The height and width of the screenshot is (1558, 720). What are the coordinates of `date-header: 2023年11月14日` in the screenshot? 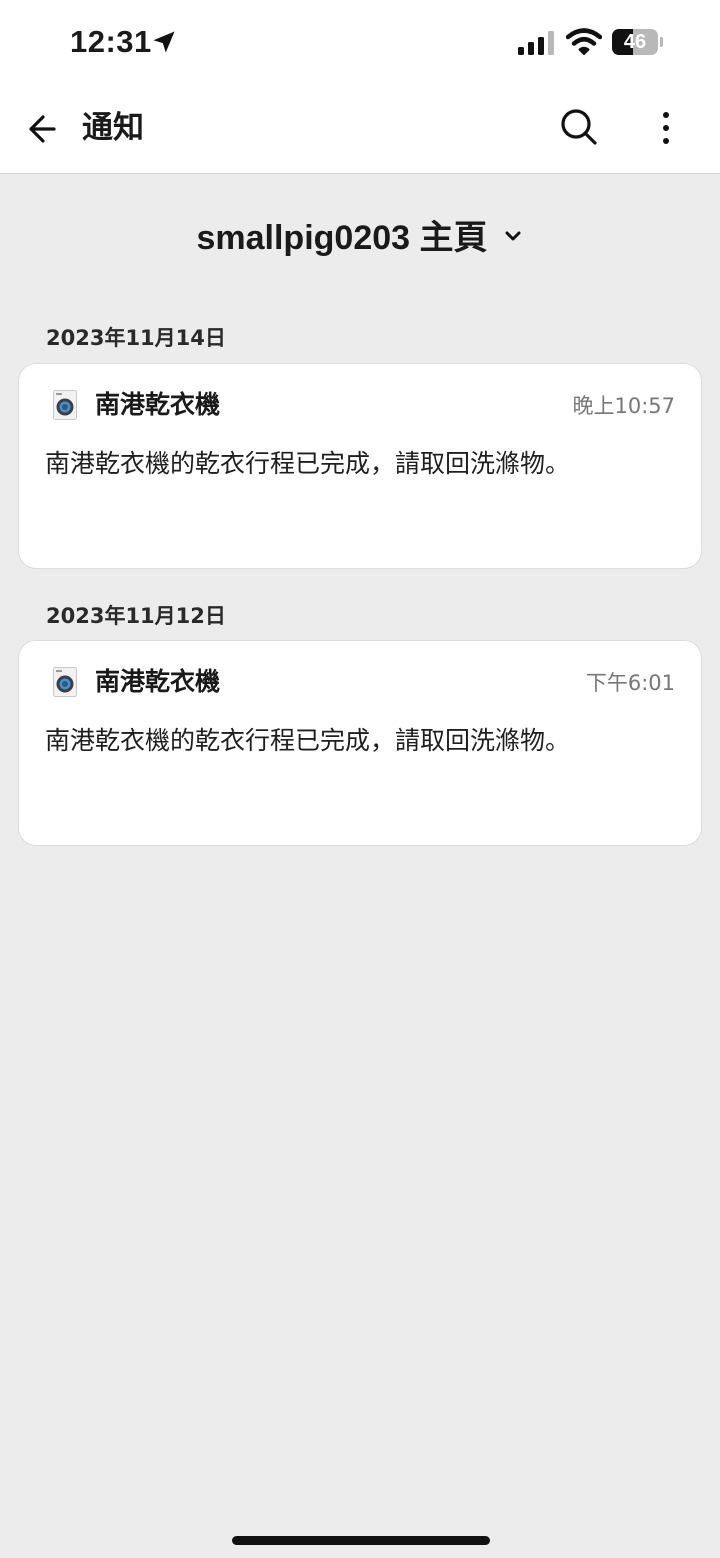 It's located at (136, 338).